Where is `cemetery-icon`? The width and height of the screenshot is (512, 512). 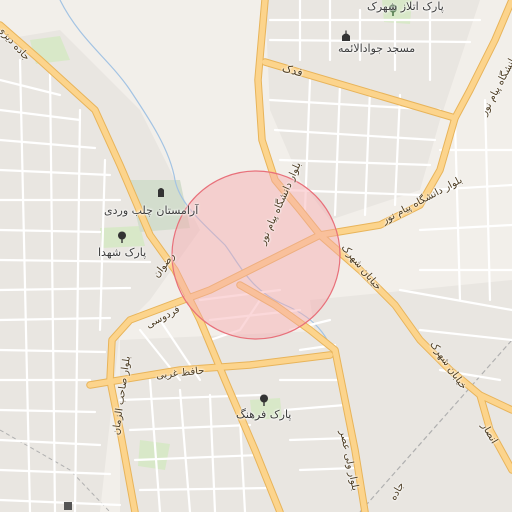 cemetery-icon is located at coordinates (162, 193).